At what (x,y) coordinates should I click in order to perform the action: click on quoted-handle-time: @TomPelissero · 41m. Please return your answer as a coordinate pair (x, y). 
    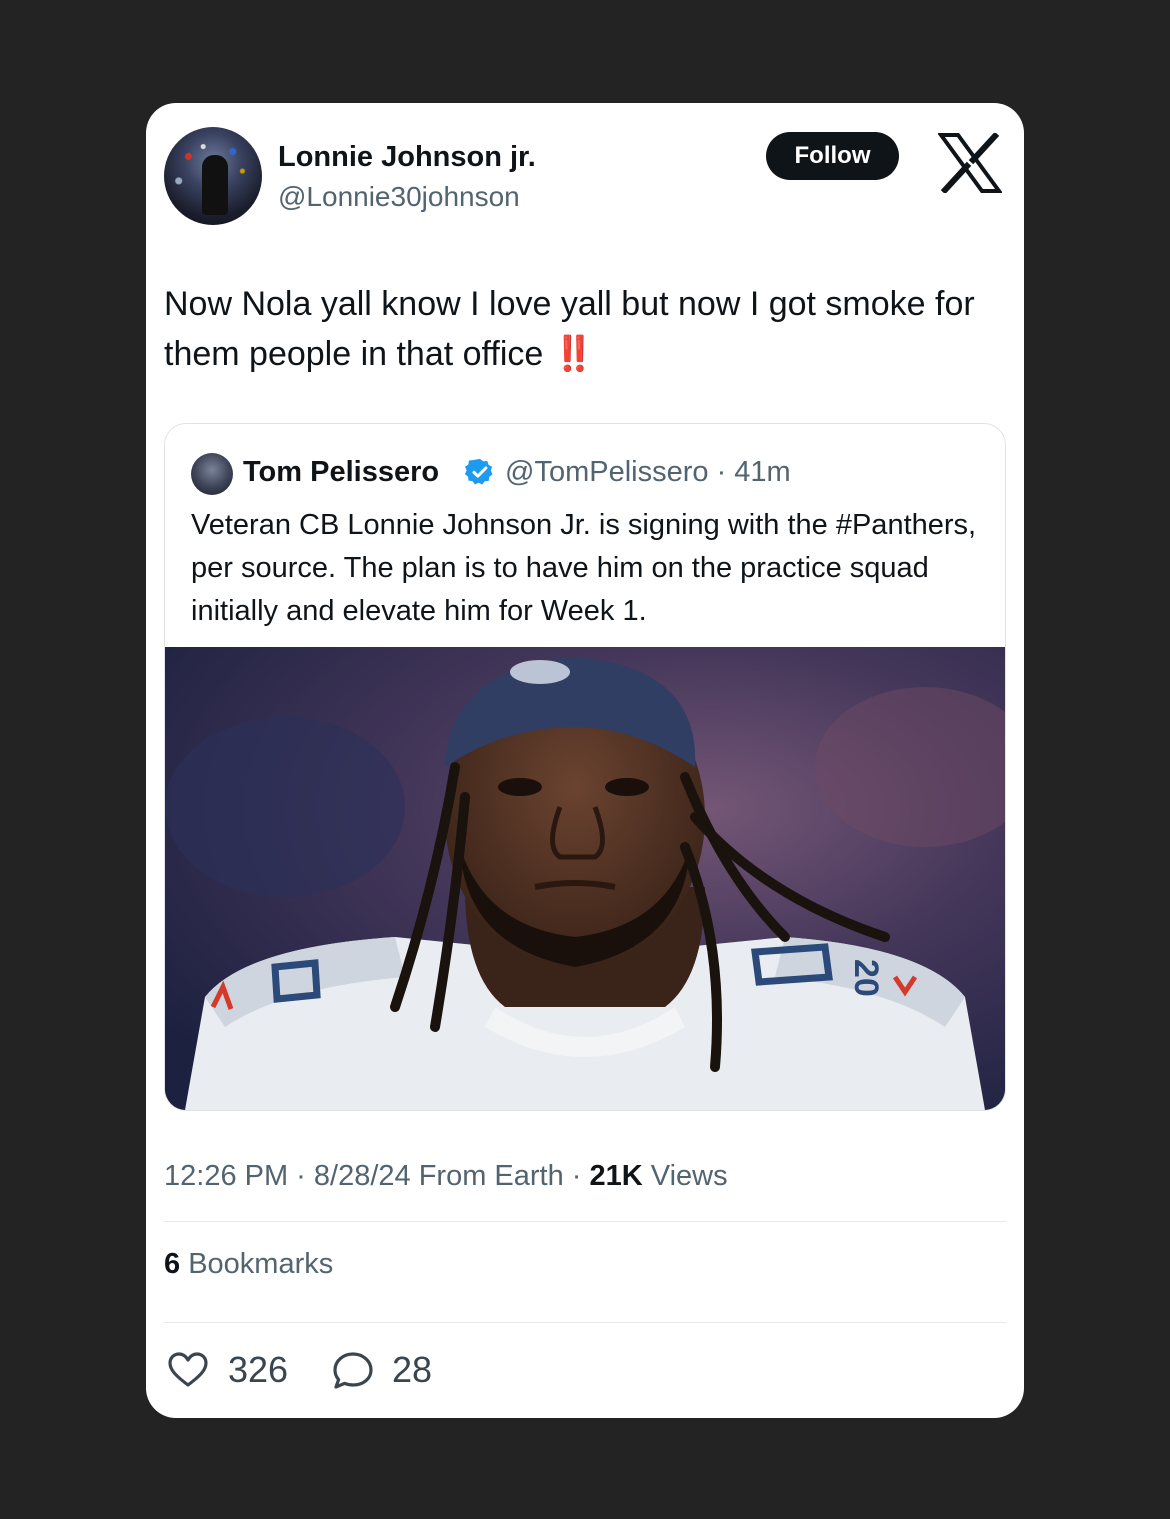
    Looking at the image, I should click on (648, 472).